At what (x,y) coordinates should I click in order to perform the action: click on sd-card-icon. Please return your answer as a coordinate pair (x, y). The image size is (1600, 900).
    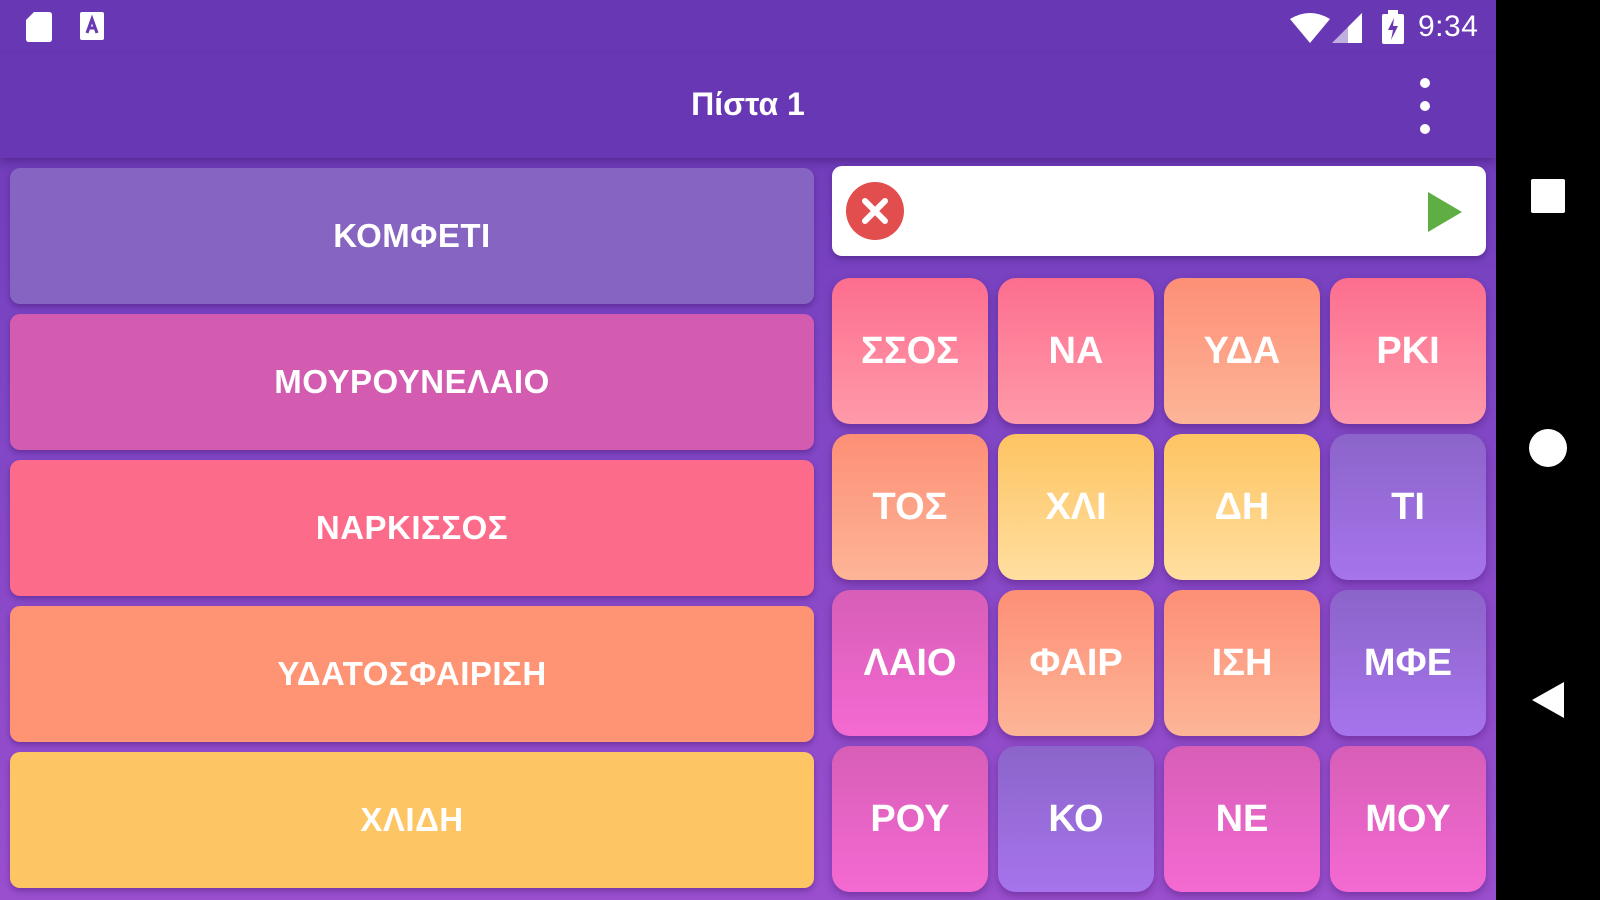
    Looking at the image, I should click on (39, 27).